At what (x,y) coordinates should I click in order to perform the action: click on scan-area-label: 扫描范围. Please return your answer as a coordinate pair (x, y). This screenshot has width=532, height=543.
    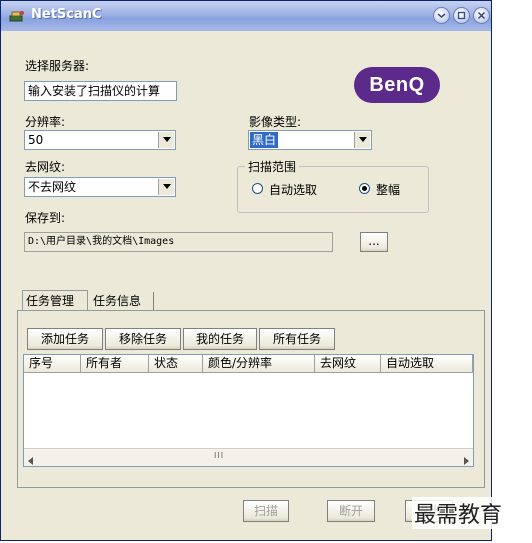
    Looking at the image, I should click on (272, 166).